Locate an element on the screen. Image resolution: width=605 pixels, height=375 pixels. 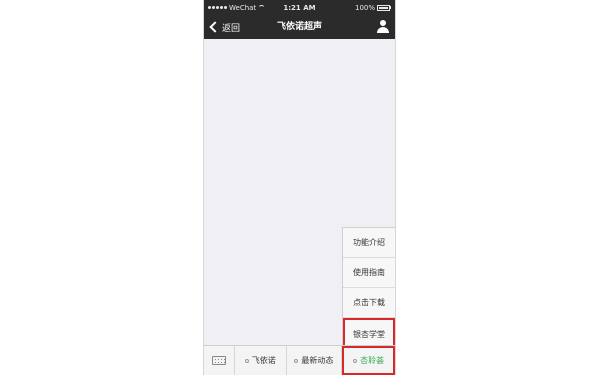
profile-button is located at coordinates (383, 26).